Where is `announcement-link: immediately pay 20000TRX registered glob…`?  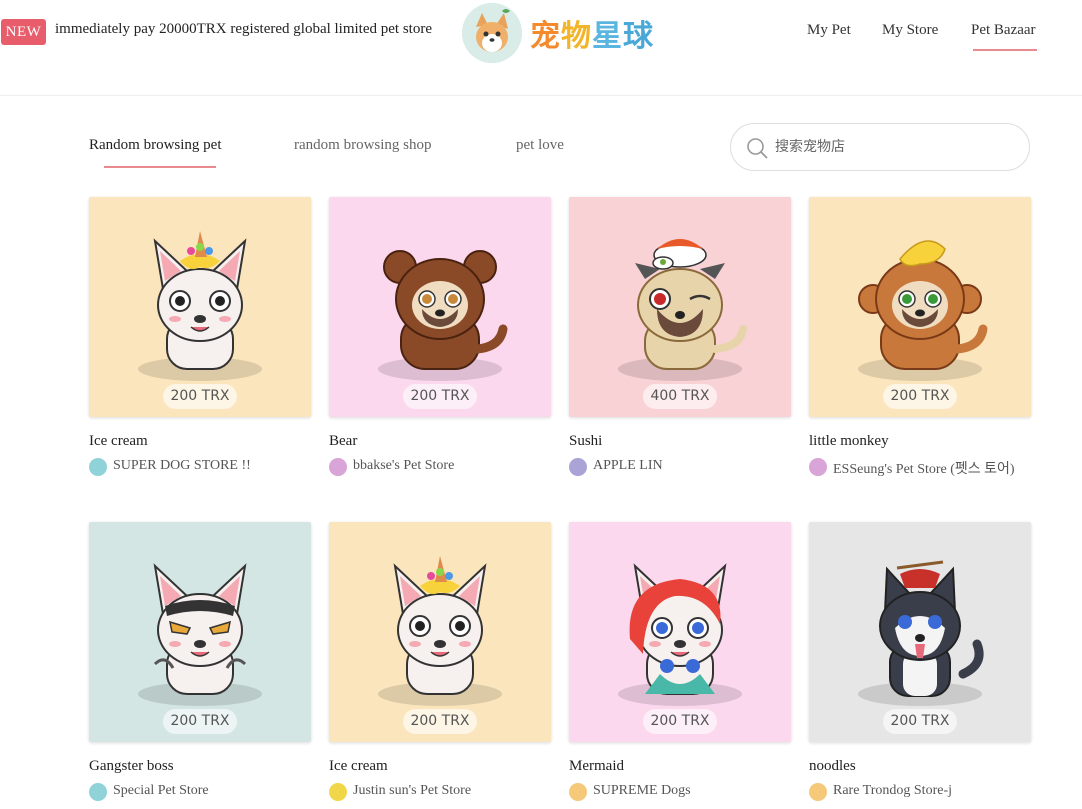 announcement-link: immediately pay 20000TRX registered glob… is located at coordinates (243, 29).